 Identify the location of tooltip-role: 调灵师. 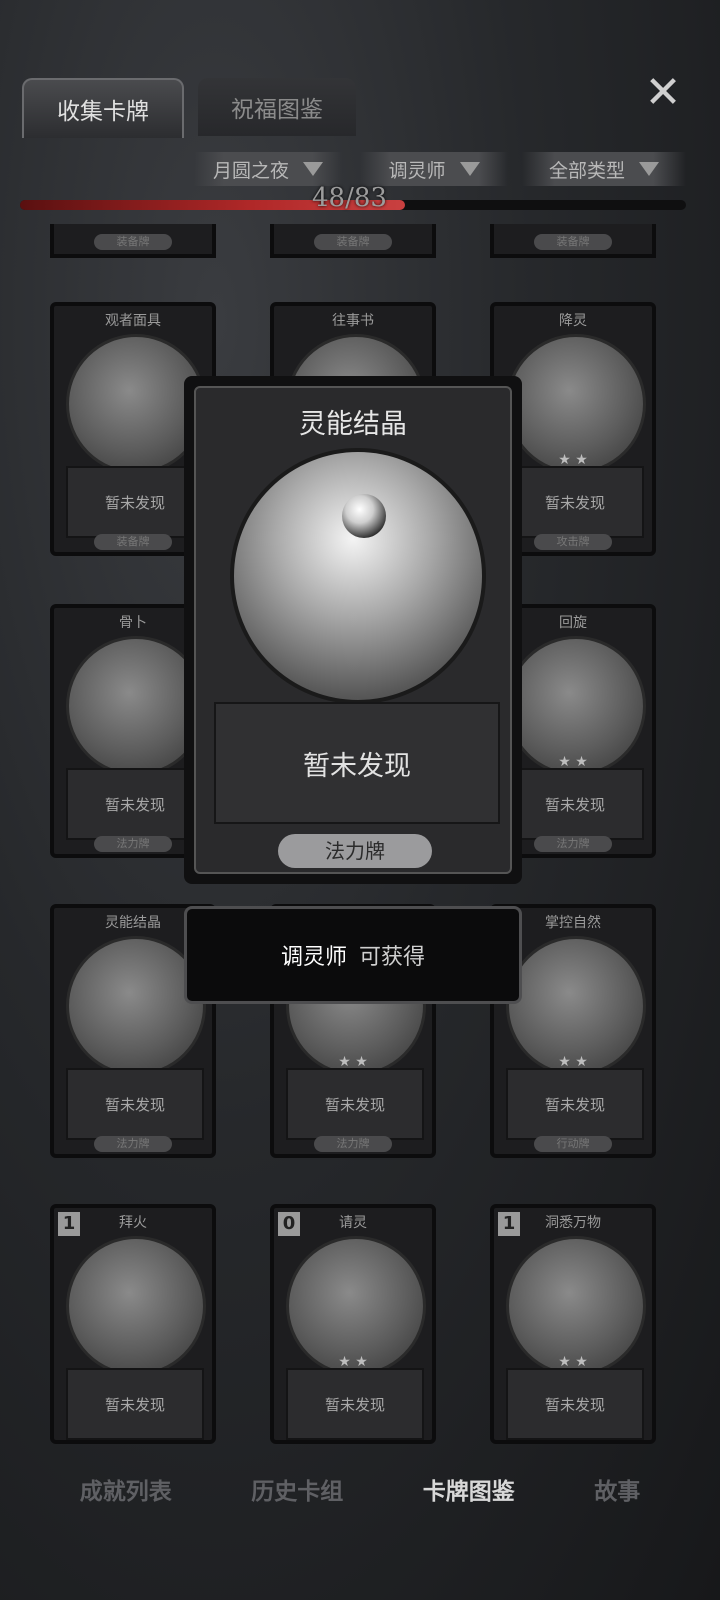
(313, 957).